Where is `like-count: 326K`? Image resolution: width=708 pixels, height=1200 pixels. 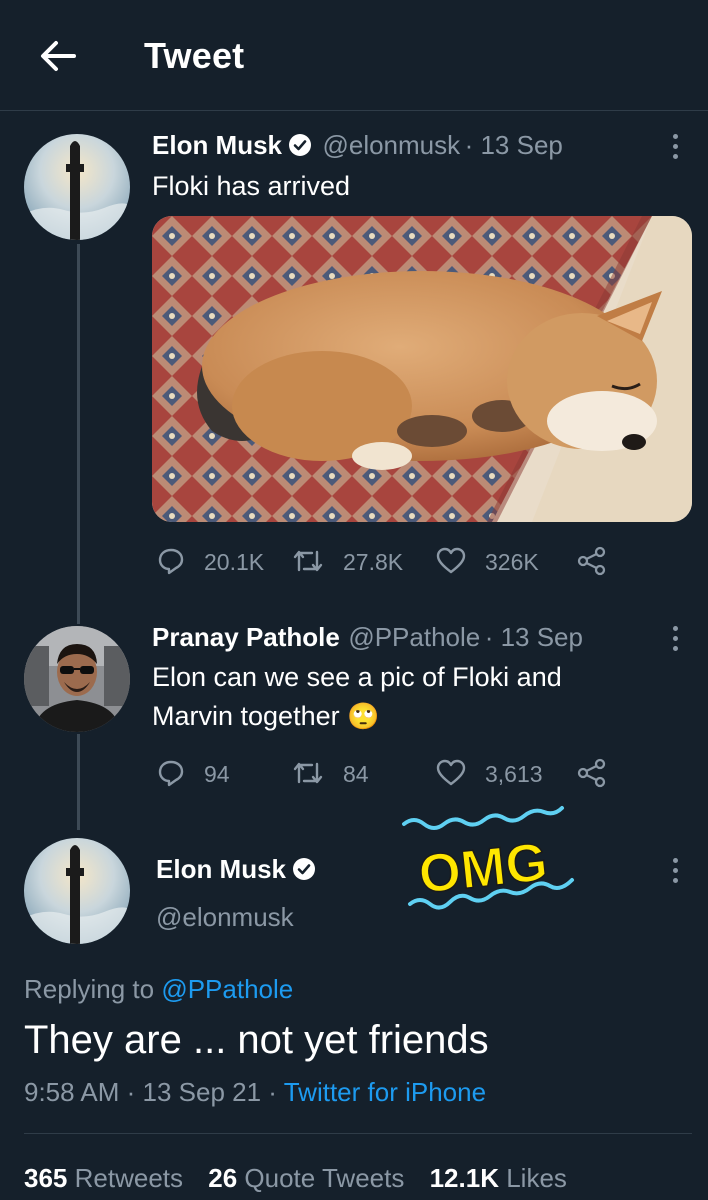
like-count: 326K is located at coordinates (512, 562).